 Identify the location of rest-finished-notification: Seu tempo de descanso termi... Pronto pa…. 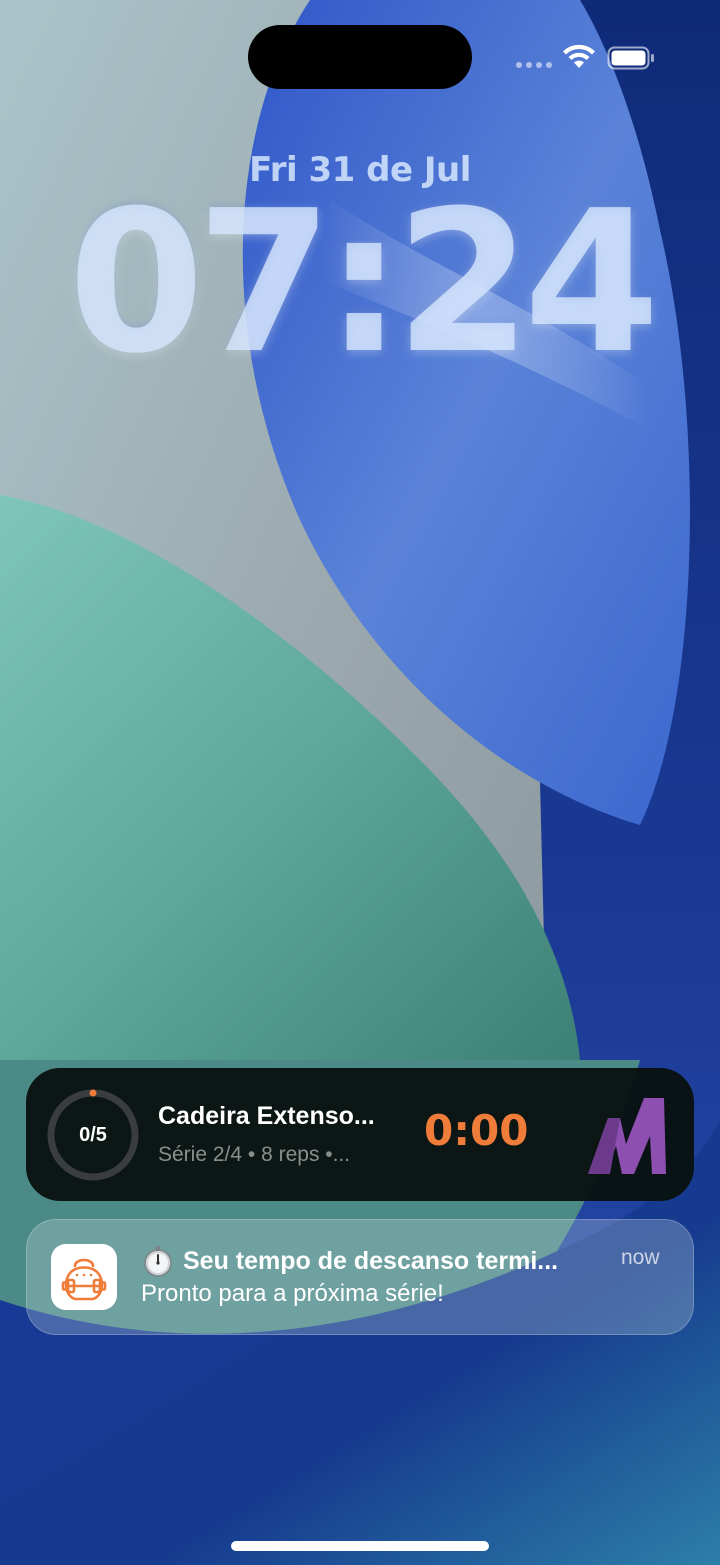
(360, 1277).